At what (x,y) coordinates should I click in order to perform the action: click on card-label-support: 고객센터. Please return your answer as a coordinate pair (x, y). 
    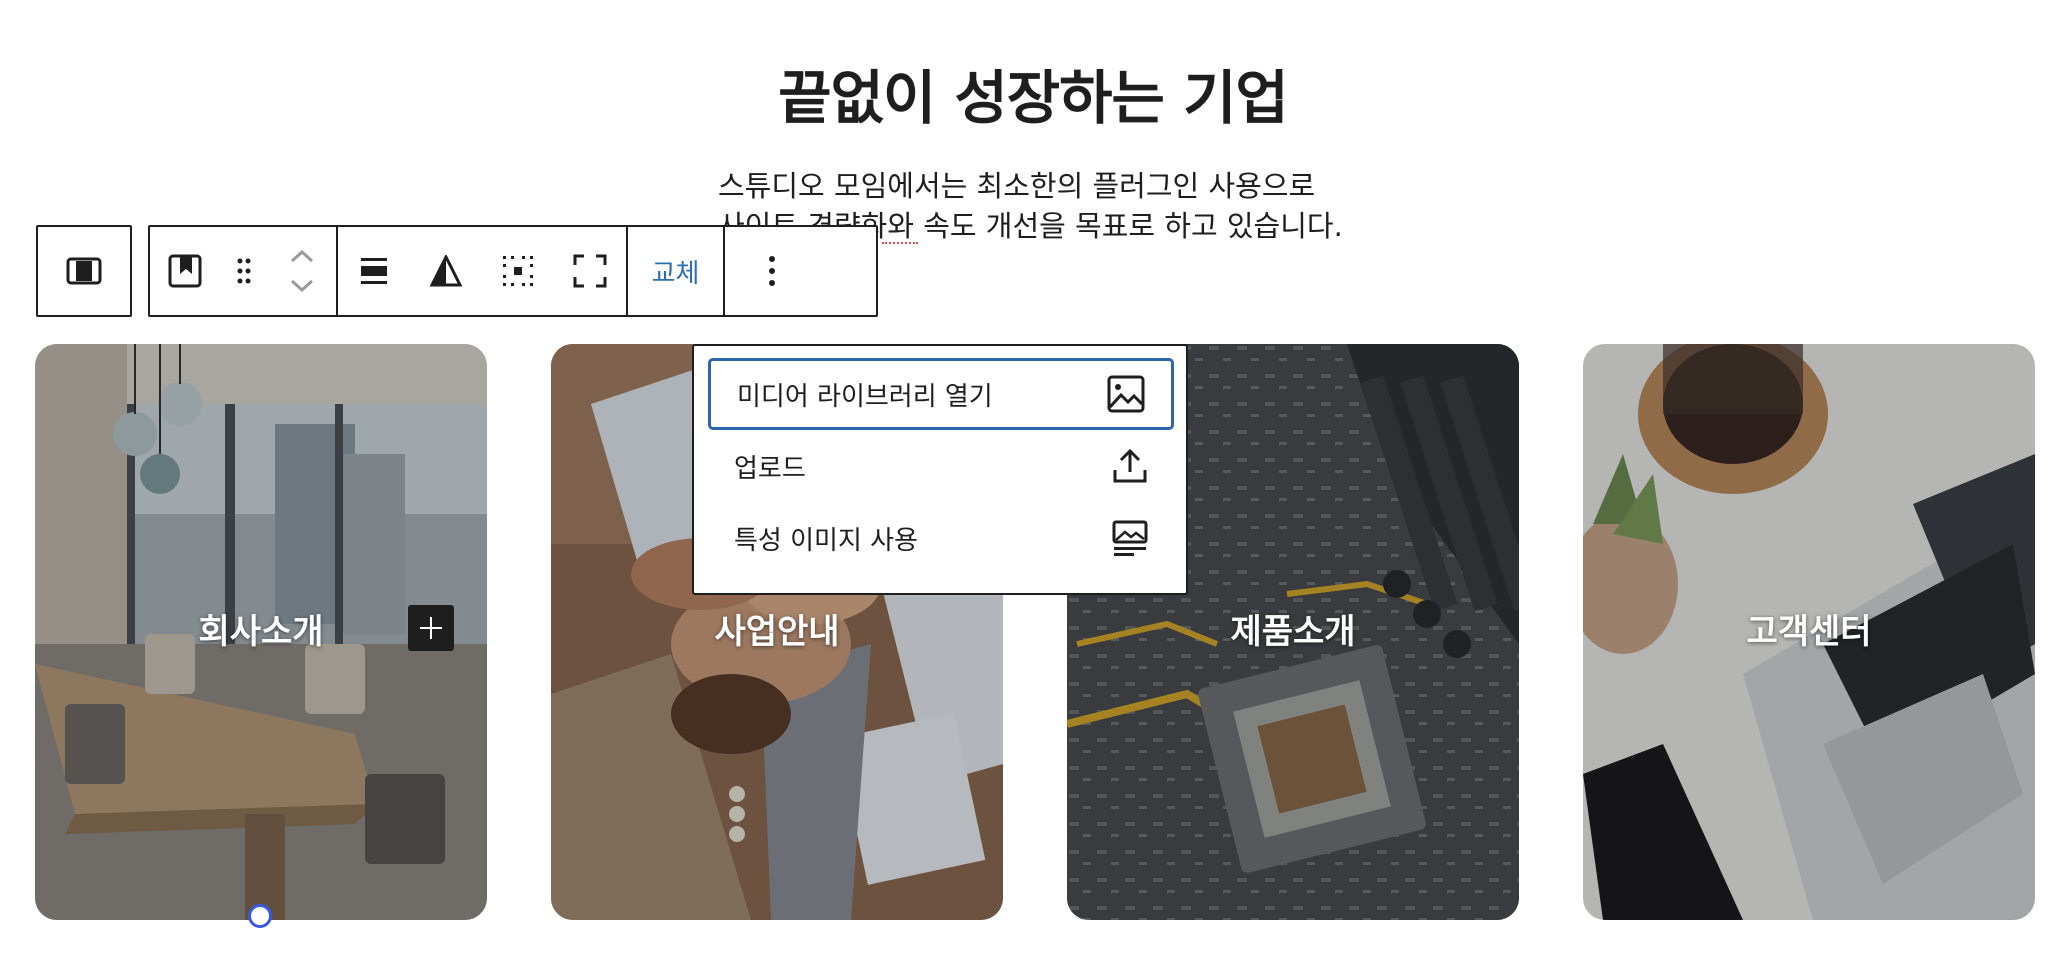
    Looking at the image, I should click on (1809, 632).